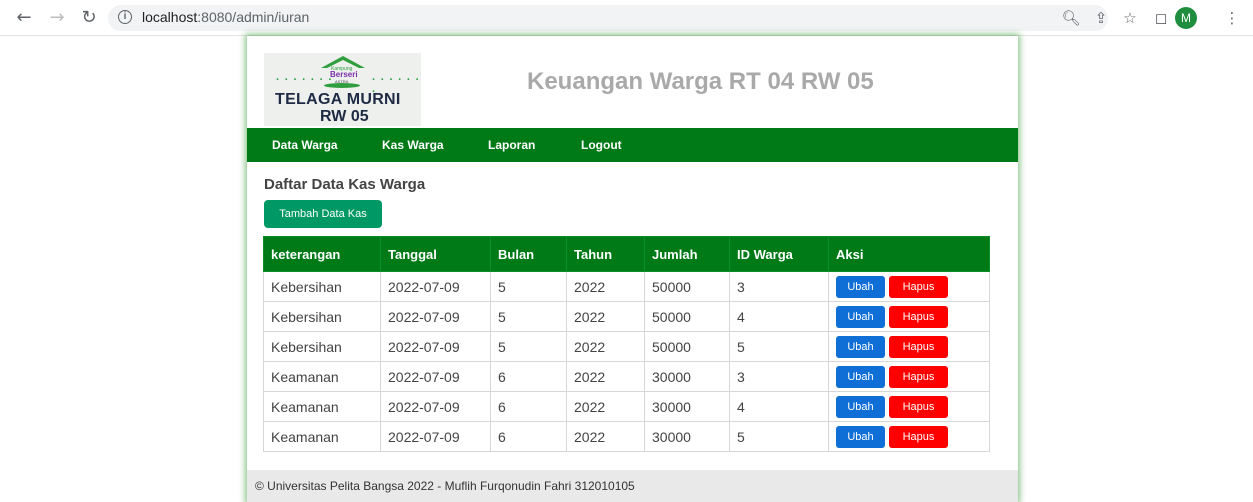 The width and height of the screenshot is (1253, 502). What do you see at coordinates (413, 145) in the screenshot?
I see `menu-item-kas-warga: Kas Warga` at bounding box center [413, 145].